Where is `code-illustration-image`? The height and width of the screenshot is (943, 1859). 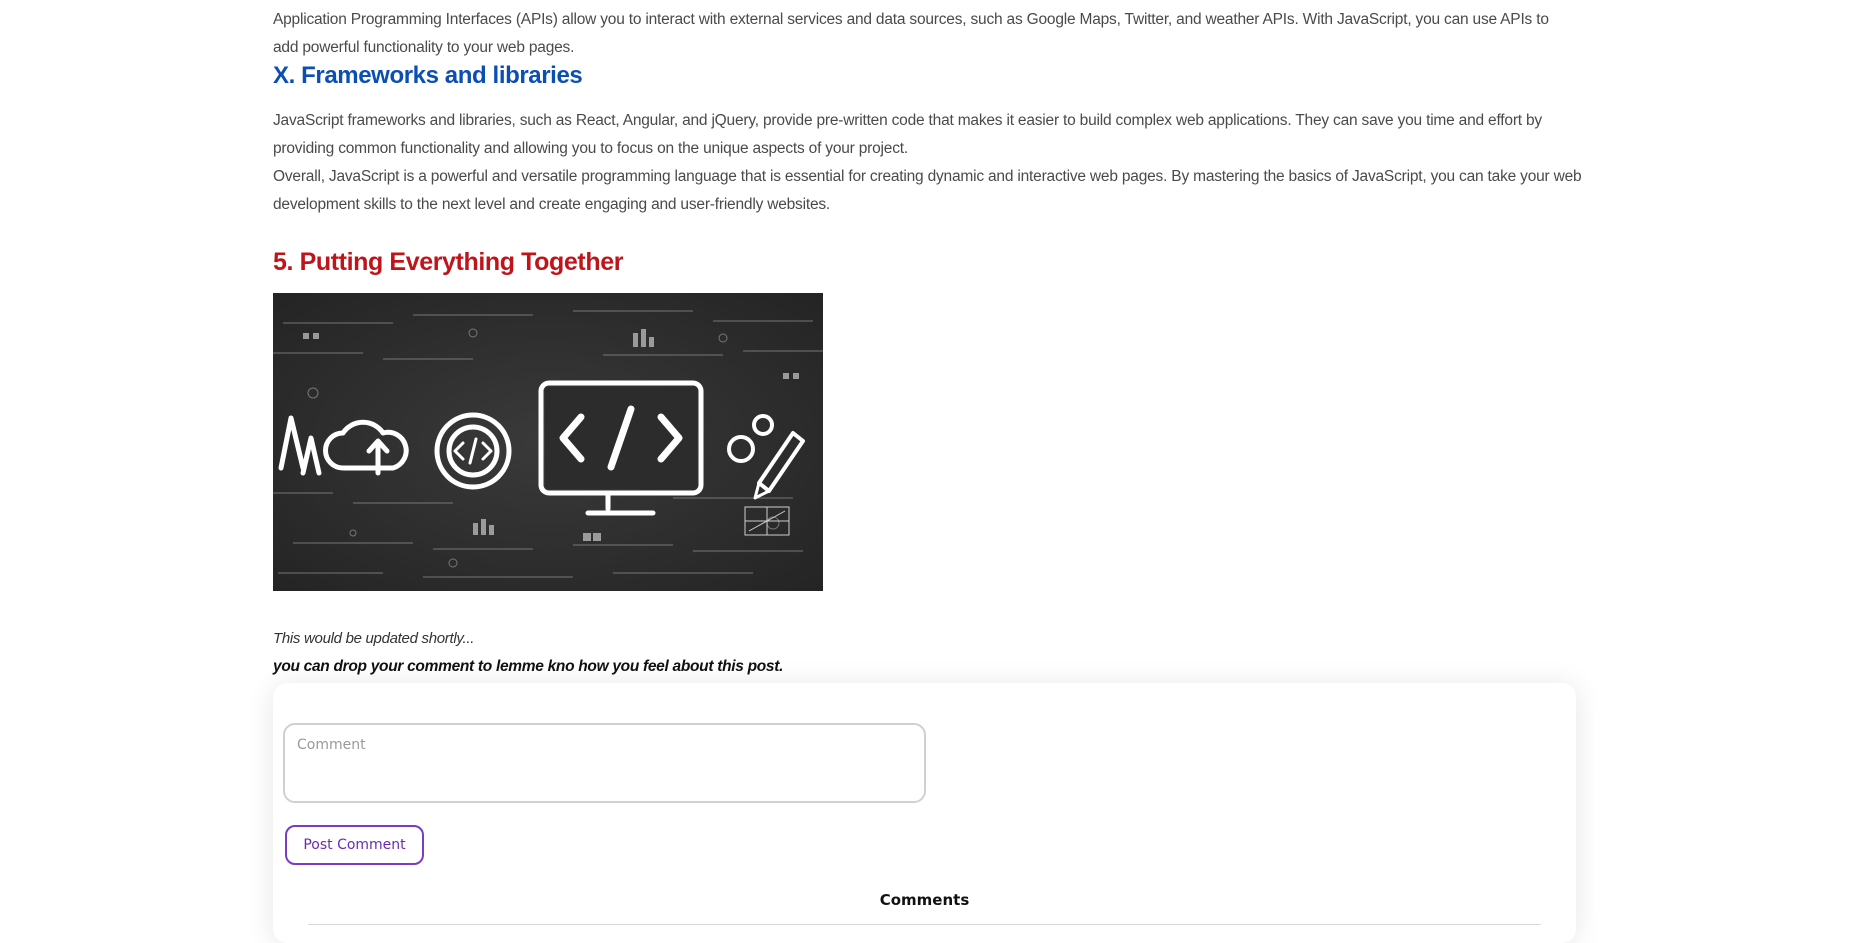 code-illustration-image is located at coordinates (548, 442).